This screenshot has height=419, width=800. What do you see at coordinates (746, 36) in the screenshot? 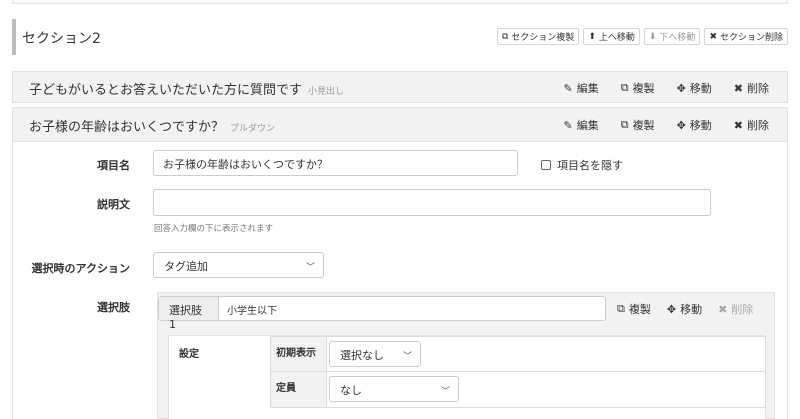
I see `delete-section-button: ✖ セクション削除` at bounding box center [746, 36].